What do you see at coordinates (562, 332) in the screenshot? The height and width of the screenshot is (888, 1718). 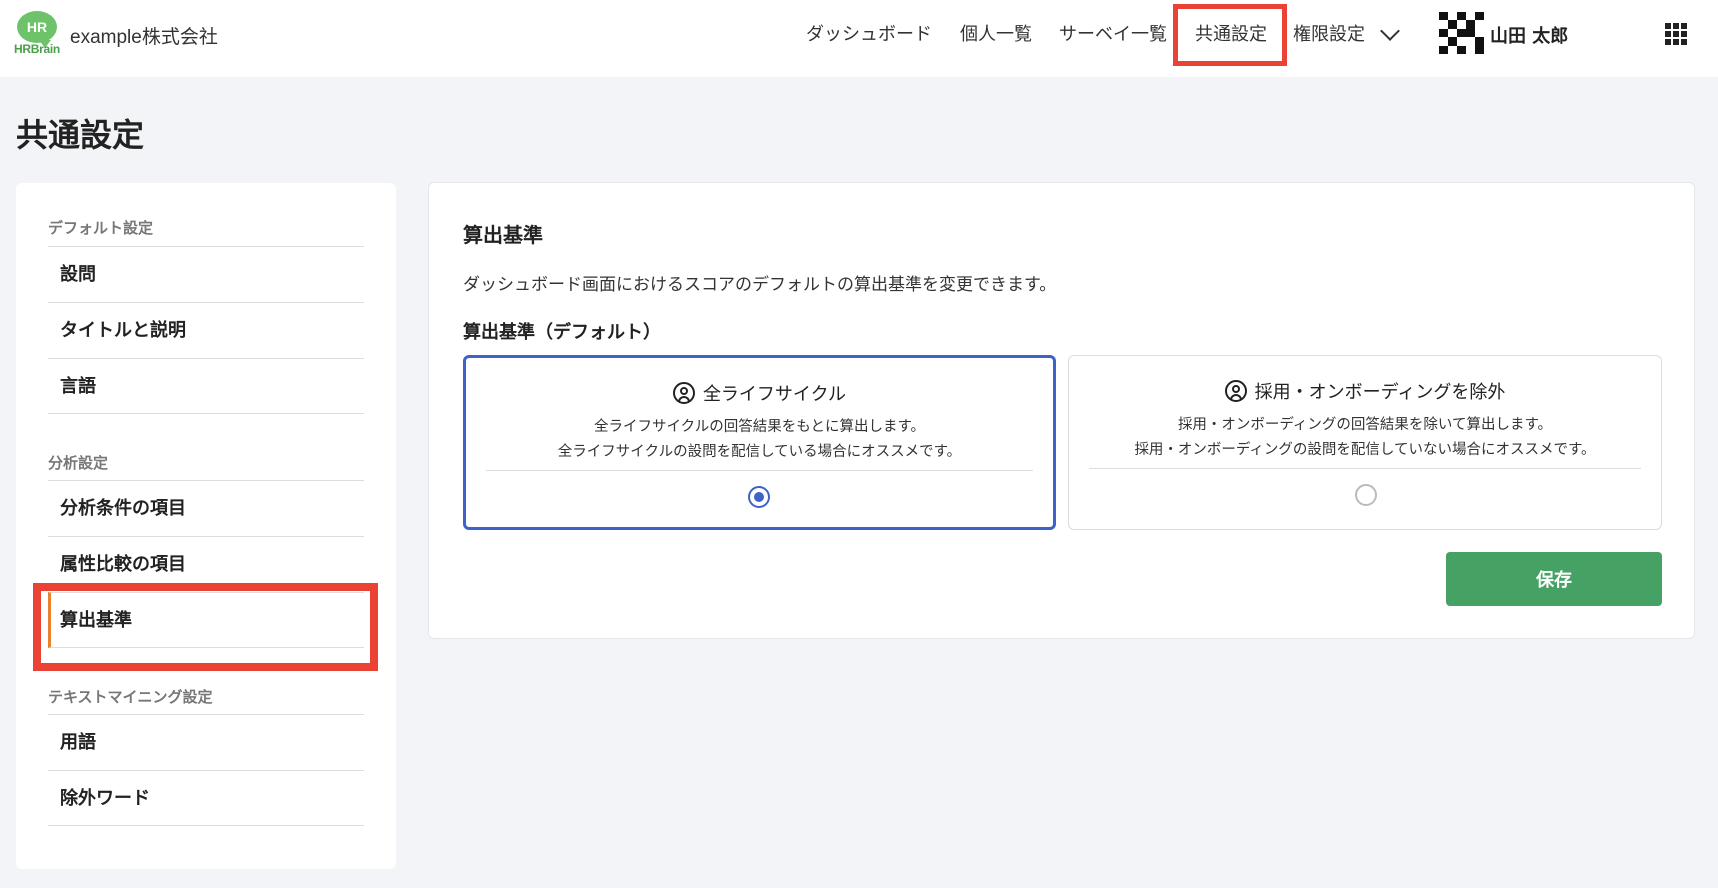 I see `default-basis-label: 算出基準（デフォルト）` at bounding box center [562, 332].